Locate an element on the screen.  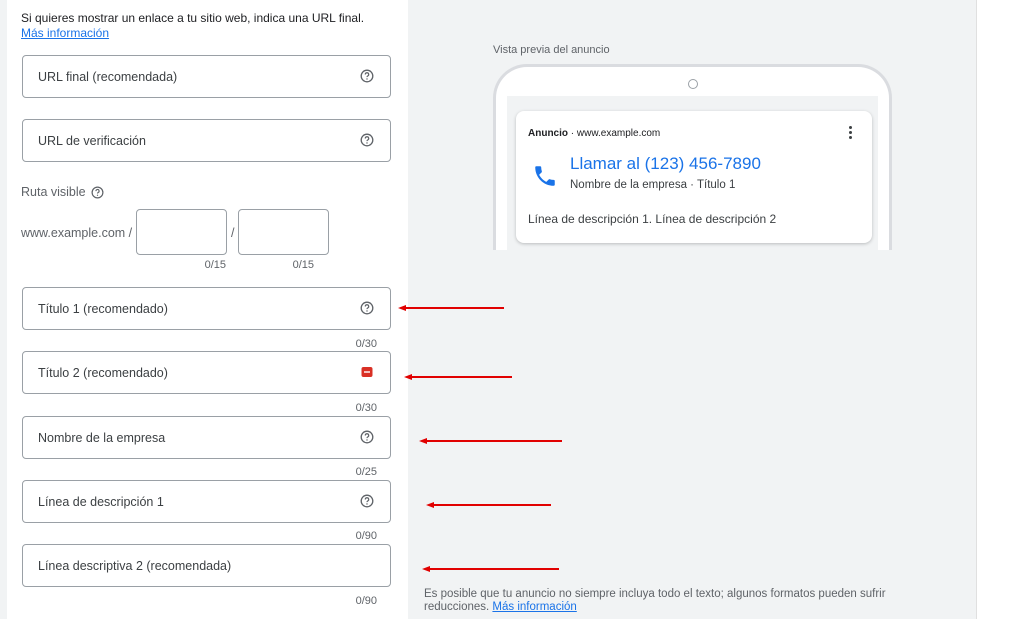
path1-input is located at coordinates (181, 232).